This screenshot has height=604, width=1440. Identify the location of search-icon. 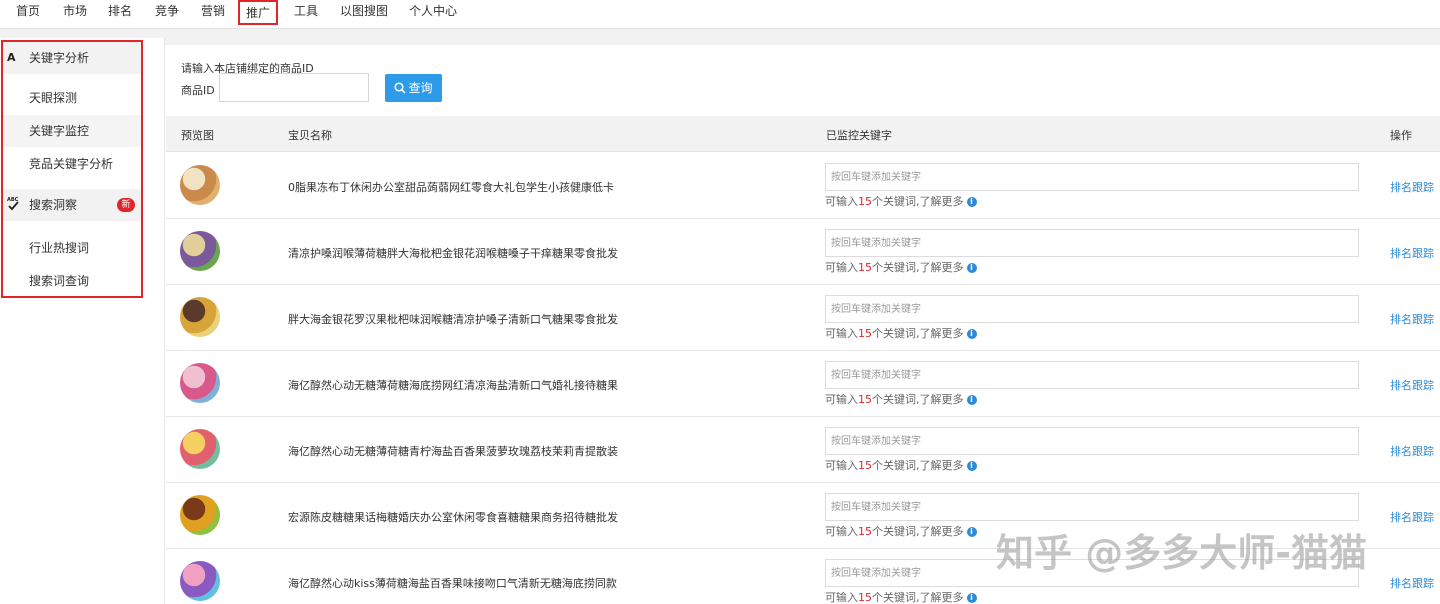
(400, 88).